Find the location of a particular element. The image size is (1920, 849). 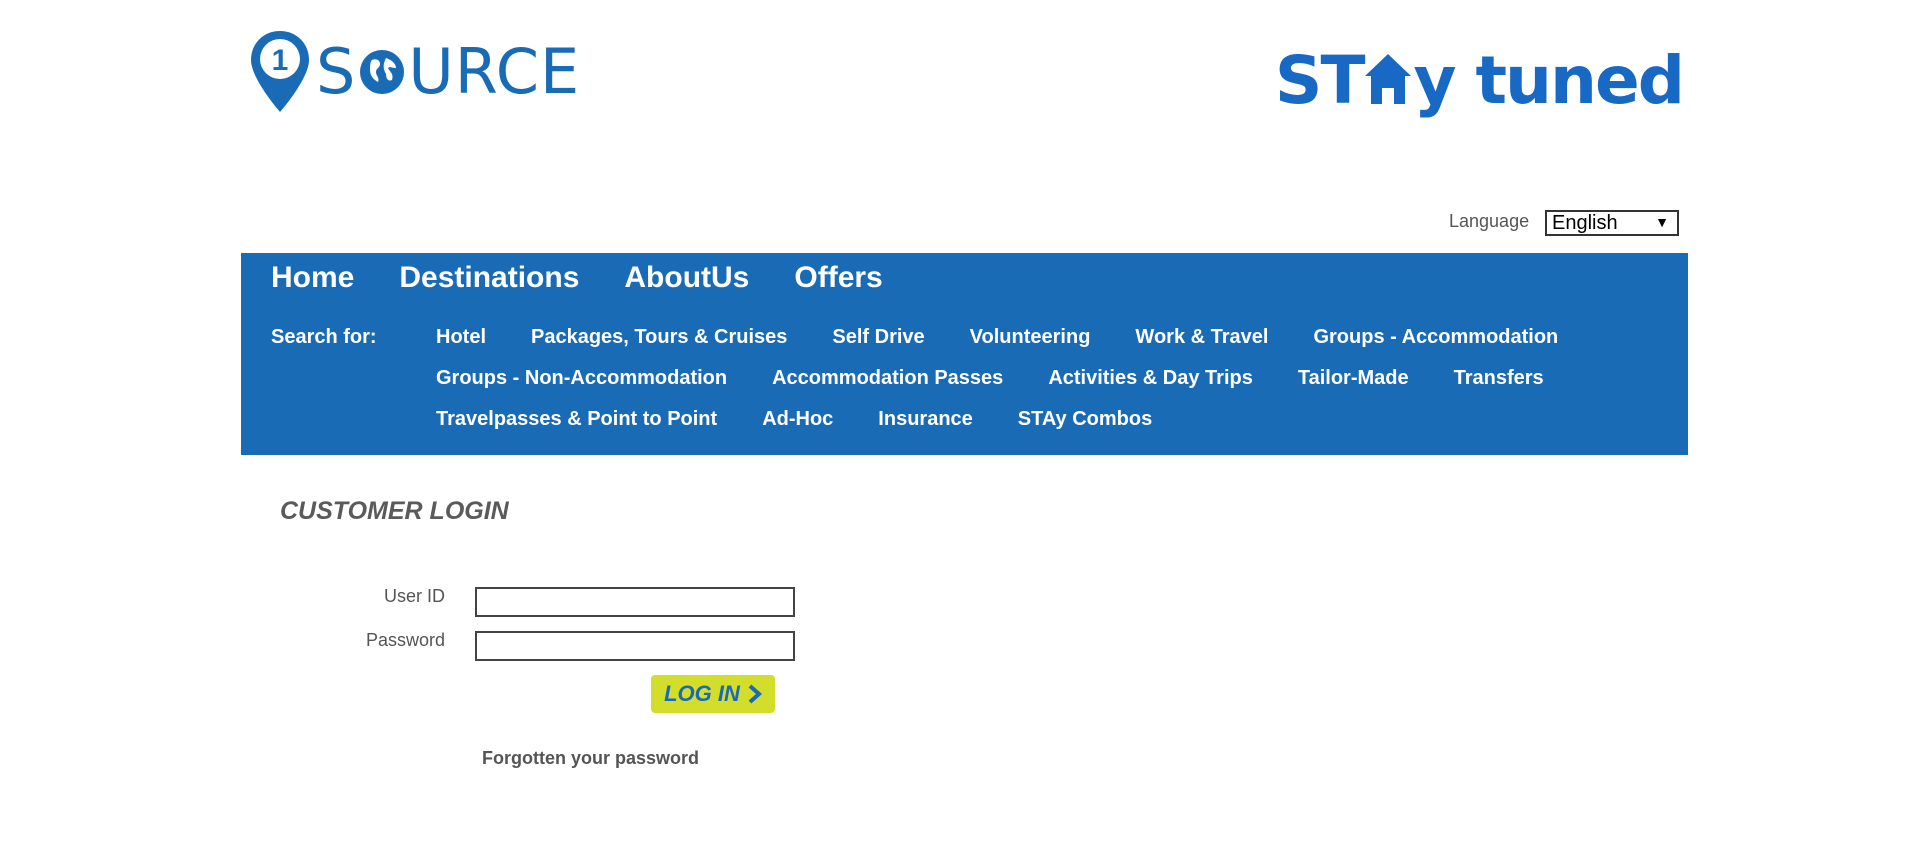

log-in-button: LOG IN is located at coordinates (713, 694).